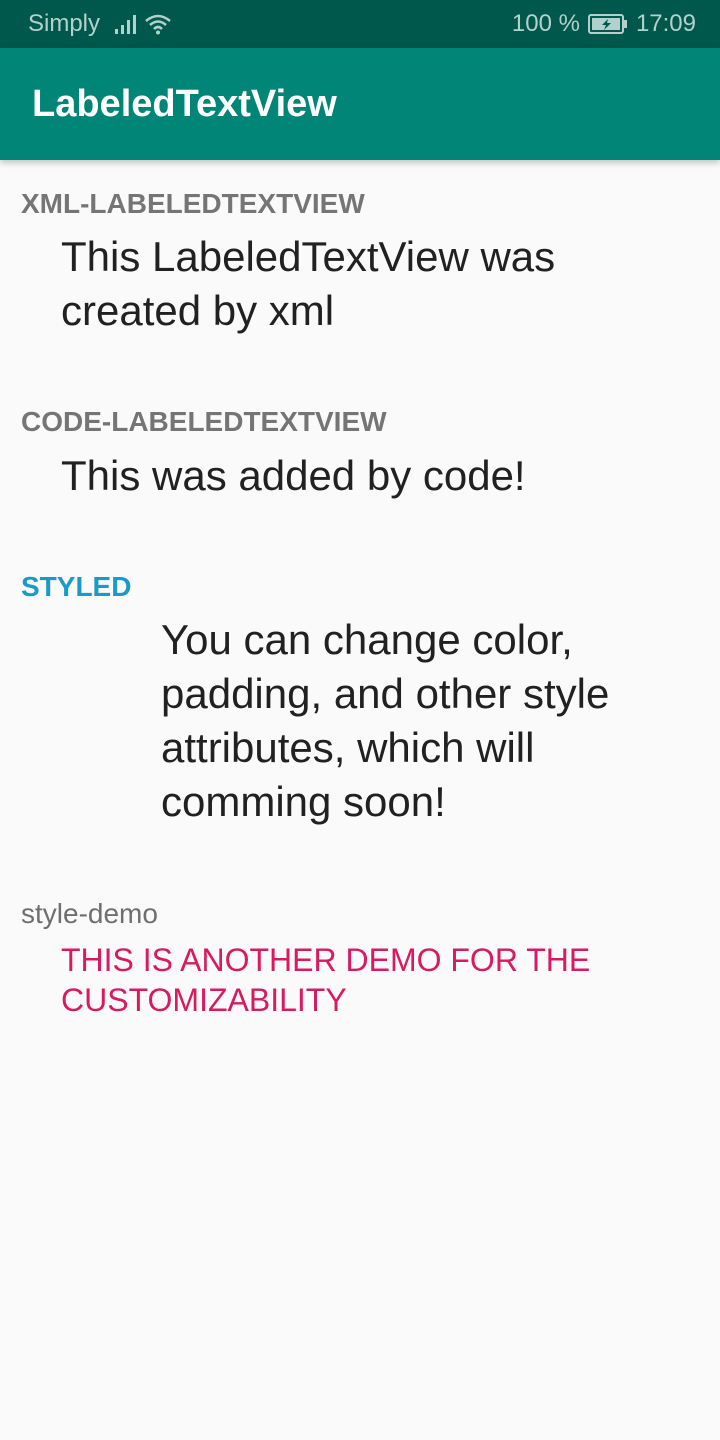 The height and width of the screenshot is (1440, 720). Describe the element at coordinates (545, 23) in the screenshot. I see `battery-percent: 100 %` at that location.